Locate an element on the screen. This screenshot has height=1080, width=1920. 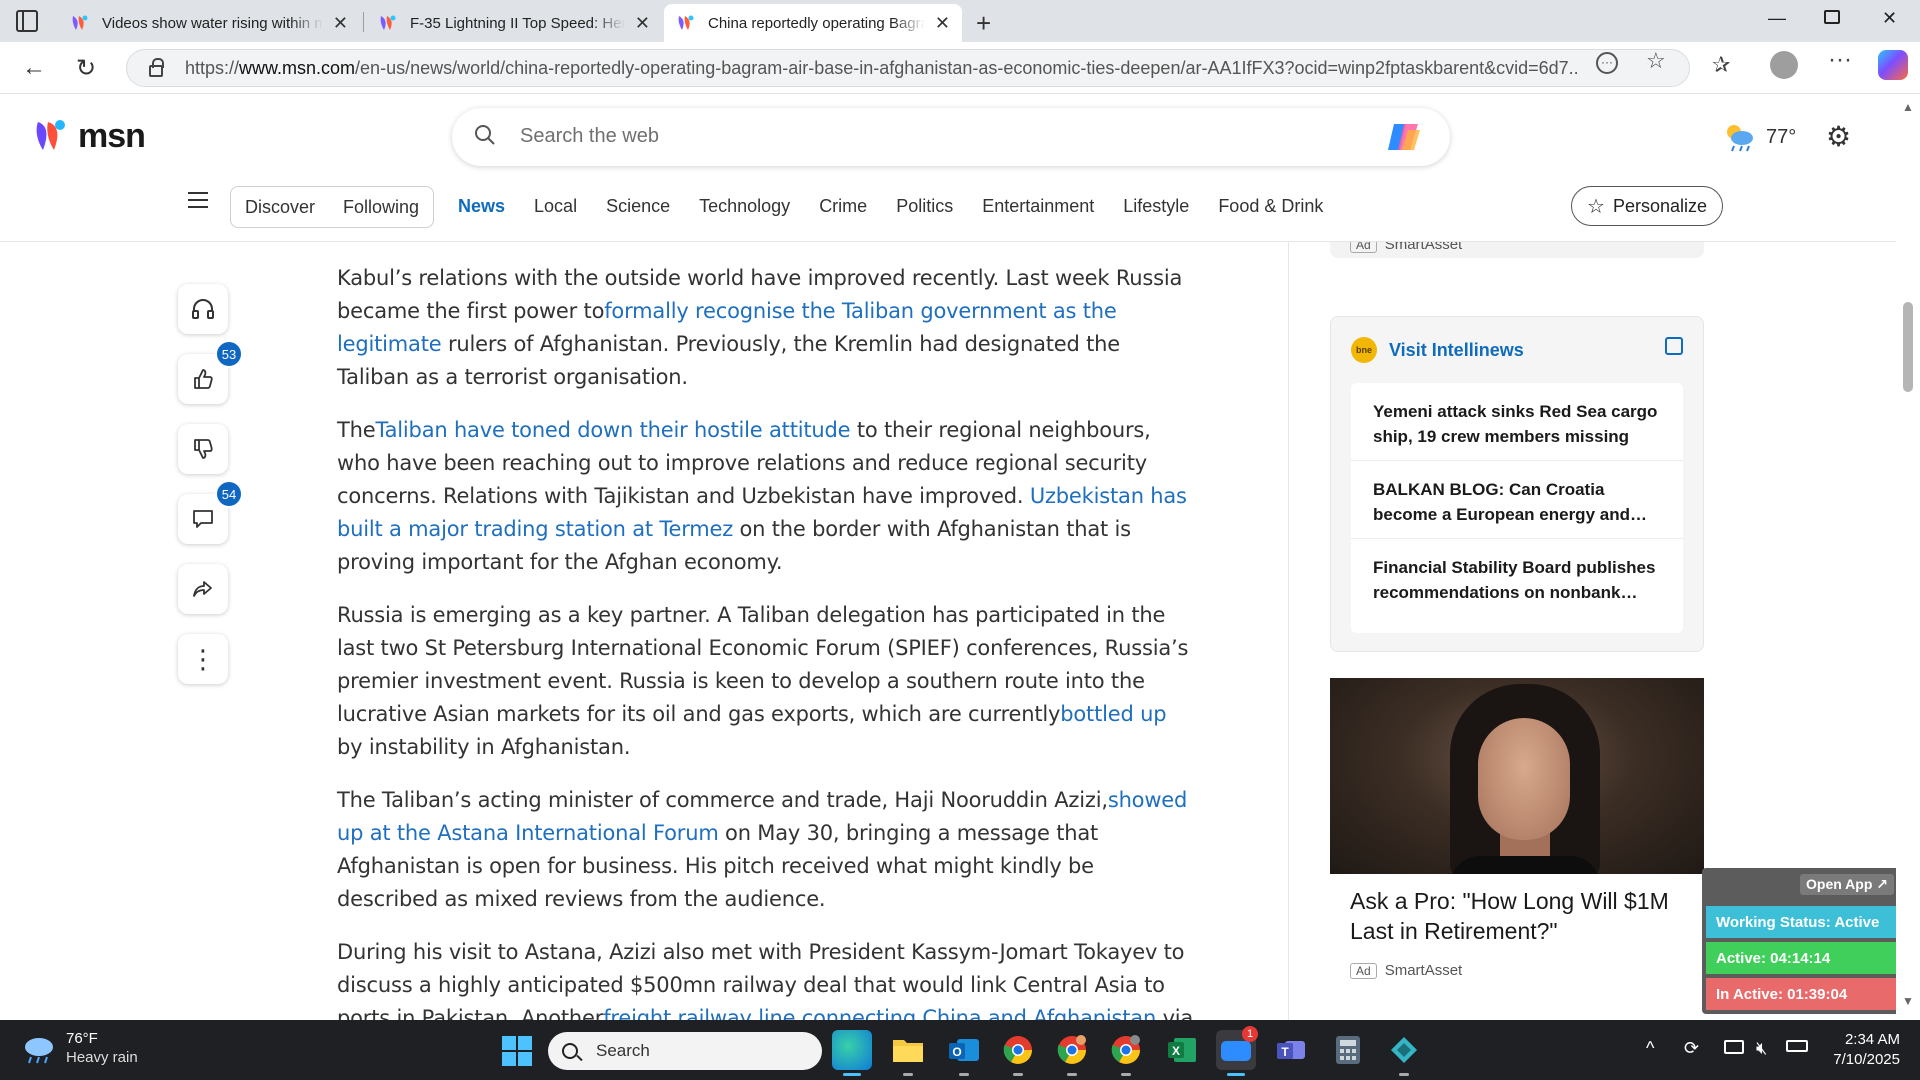
personalize-button: ☆ Personalize is located at coordinates (1647, 206).